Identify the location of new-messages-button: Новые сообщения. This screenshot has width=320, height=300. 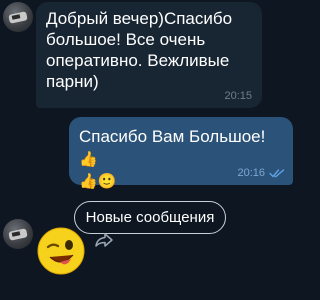
(150, 217).